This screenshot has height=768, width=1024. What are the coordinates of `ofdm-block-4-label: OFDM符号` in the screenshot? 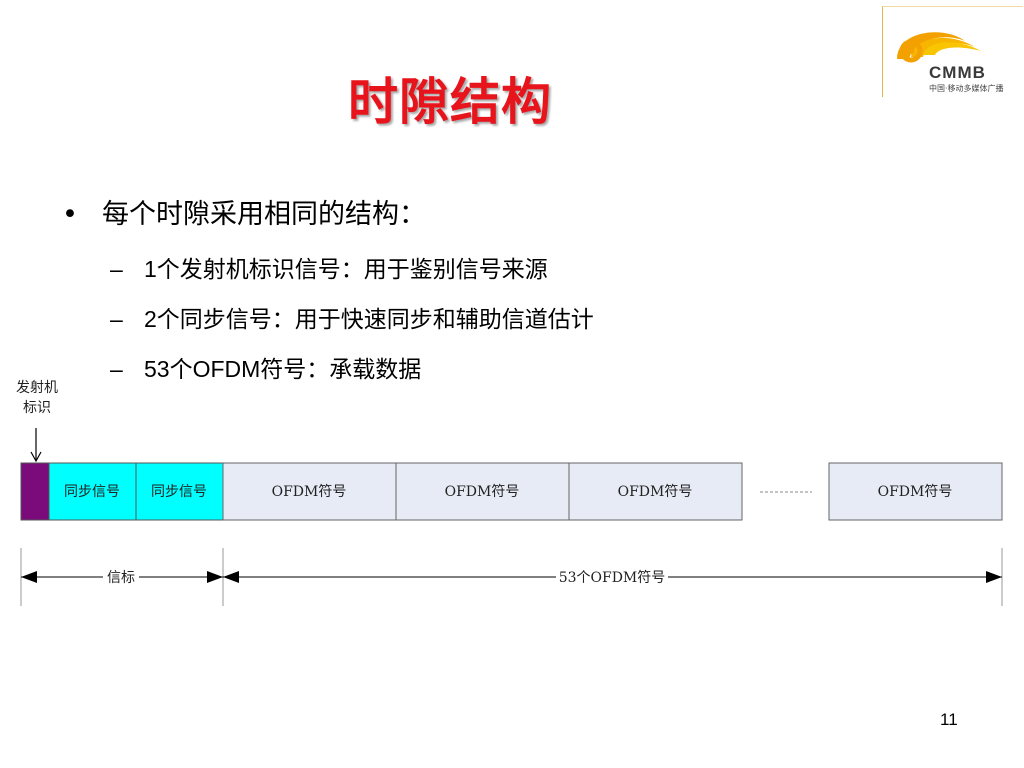 It's located at (915, 492).